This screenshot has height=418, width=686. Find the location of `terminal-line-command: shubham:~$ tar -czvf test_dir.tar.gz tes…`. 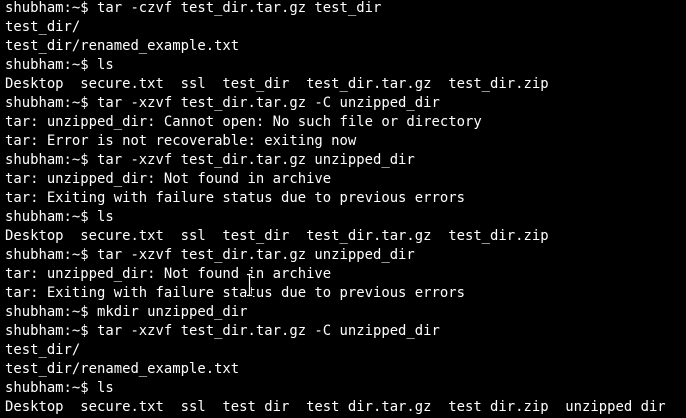

terminal-line-command: shubham:~$ tar -czvf test_dir.tar.gz tes… is located at coordinates (193, 8).